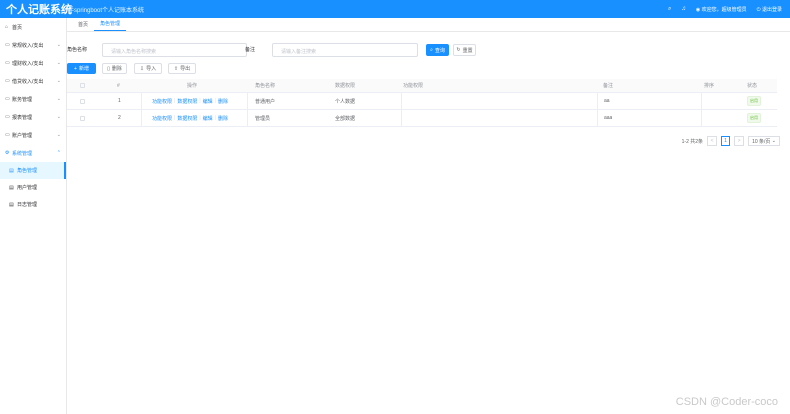 The height and width of the screenshot is (414, 790). I want to click on logout-label: 退出登录, so click(771, 9).